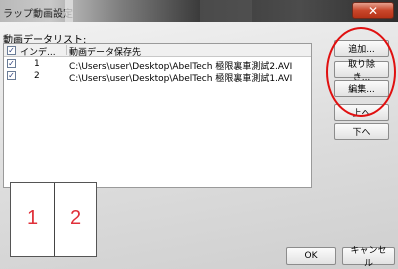 This screenshot has height=269, width=398. Describe the element at coordinates (38, 14) in the screenshot. I see `window-title: ラップ動画設定` at that location.